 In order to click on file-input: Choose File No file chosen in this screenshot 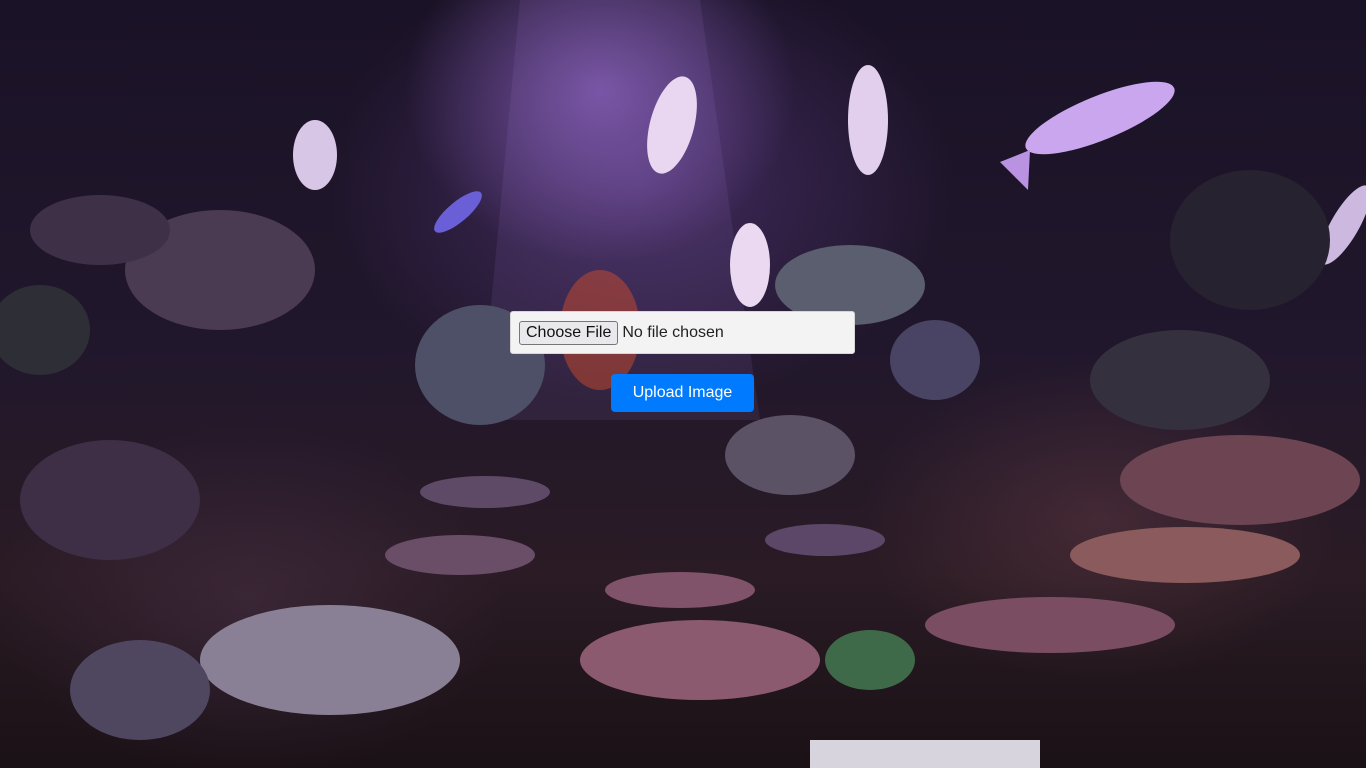, I will do `click(682, 332)`.